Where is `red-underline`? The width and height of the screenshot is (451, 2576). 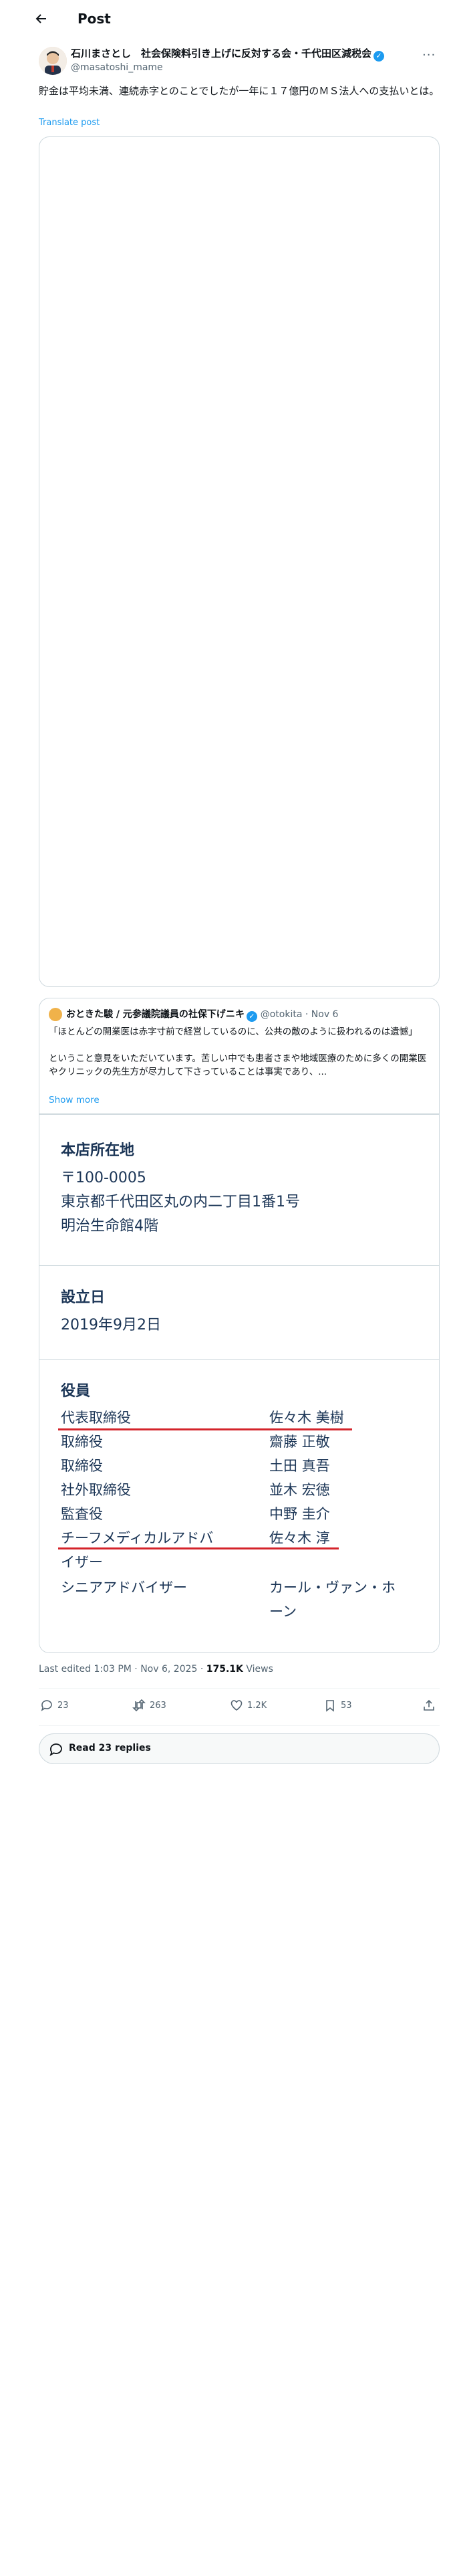
red-underline is located at coordinates (198, 1548).